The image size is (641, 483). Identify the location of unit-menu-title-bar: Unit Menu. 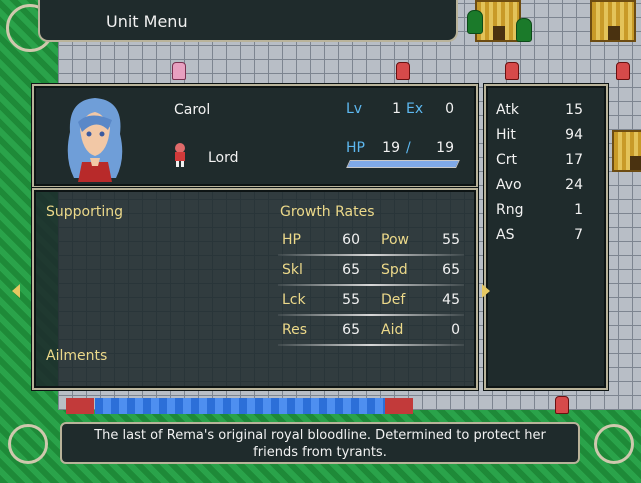
(248, 21).